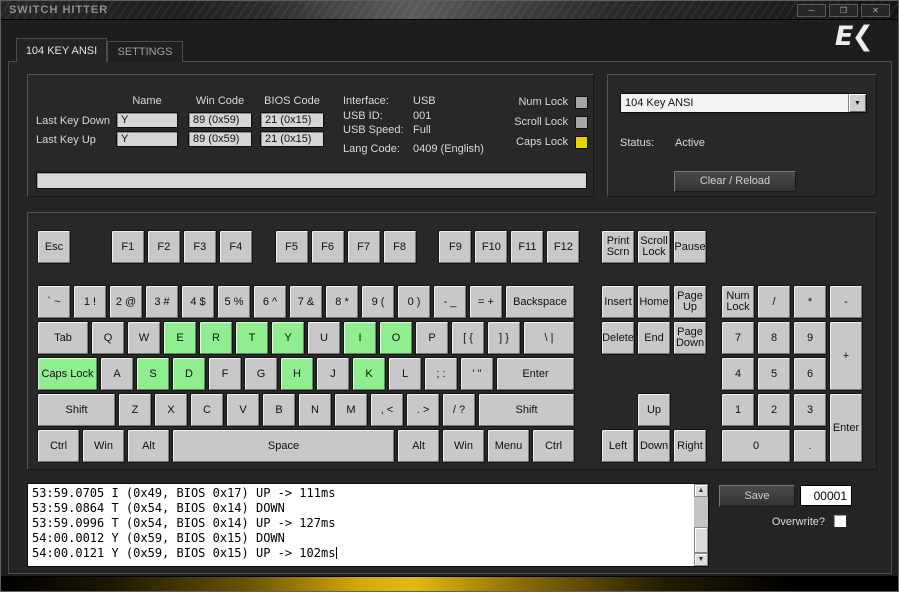 Image resolution: width=899 pixels, height=592 pixels. I want to click on key-a: A, so click(117, 374).